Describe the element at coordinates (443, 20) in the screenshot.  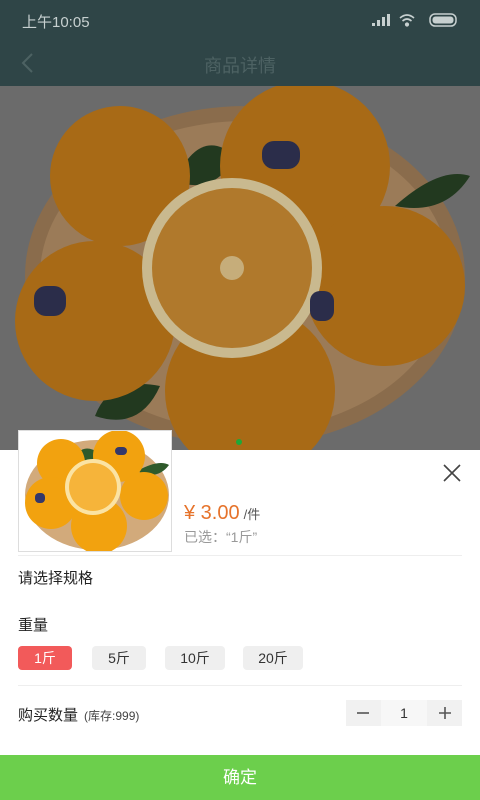
I see `battery-icon` at that location.